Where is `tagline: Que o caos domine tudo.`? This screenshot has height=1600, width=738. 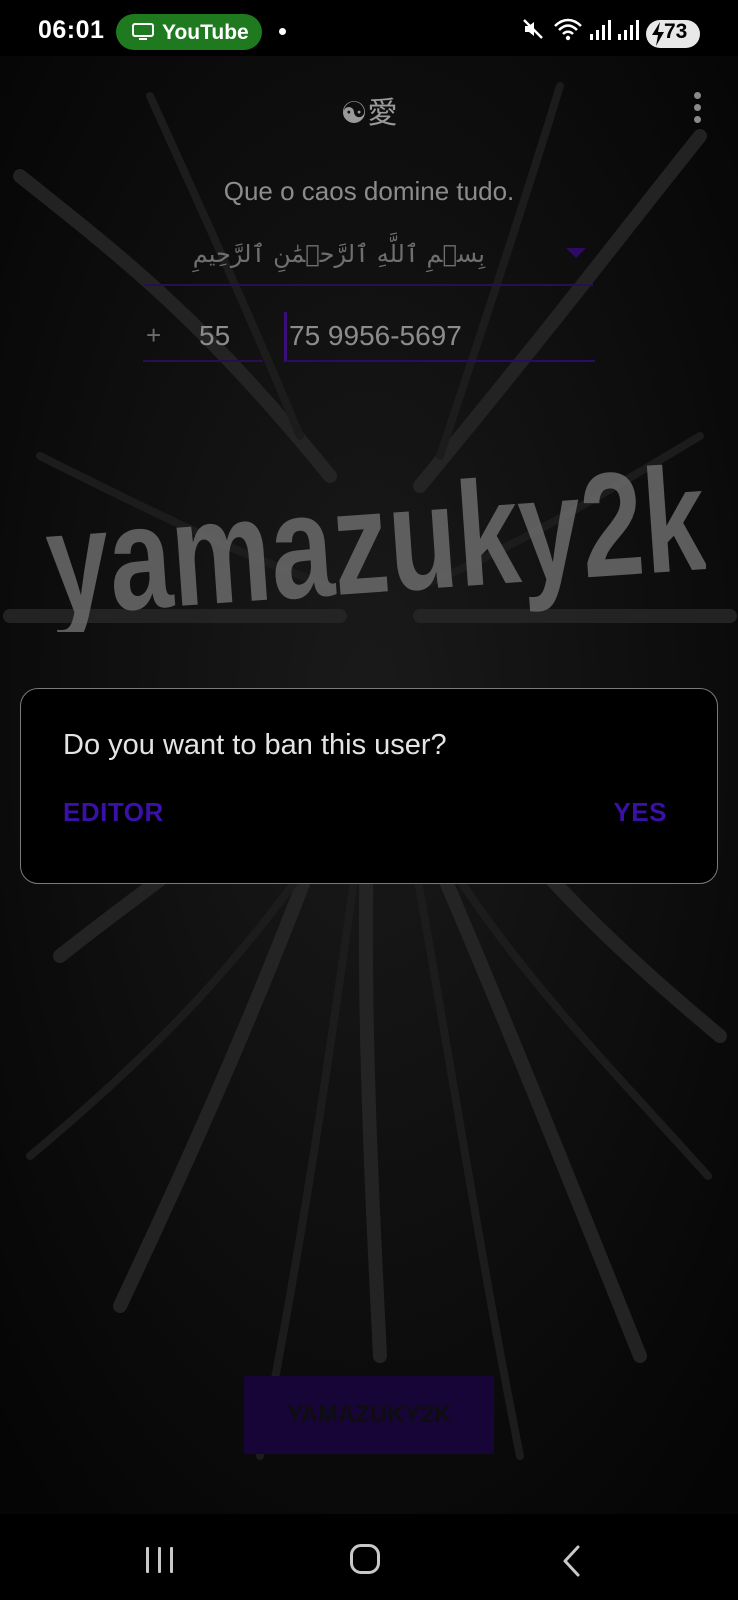 tagline: Que o caos domine tudo. is located at coordinates (369, 191).